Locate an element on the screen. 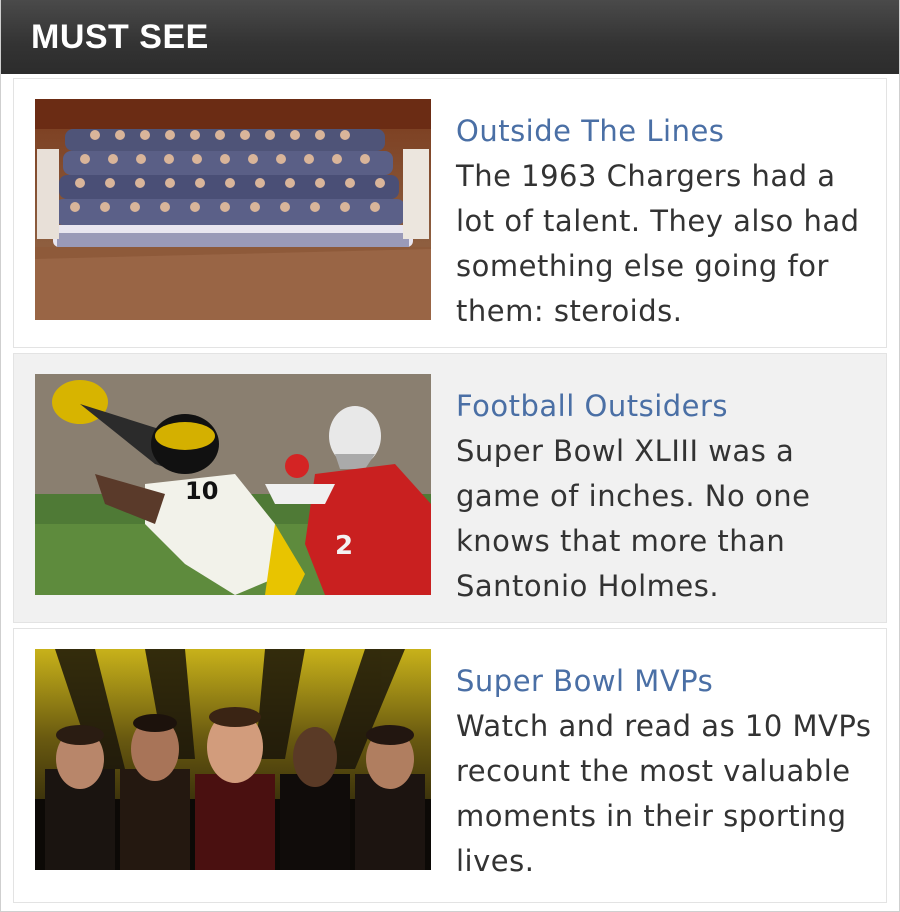  svg-text: 2 is located at coordinates (344, 546).